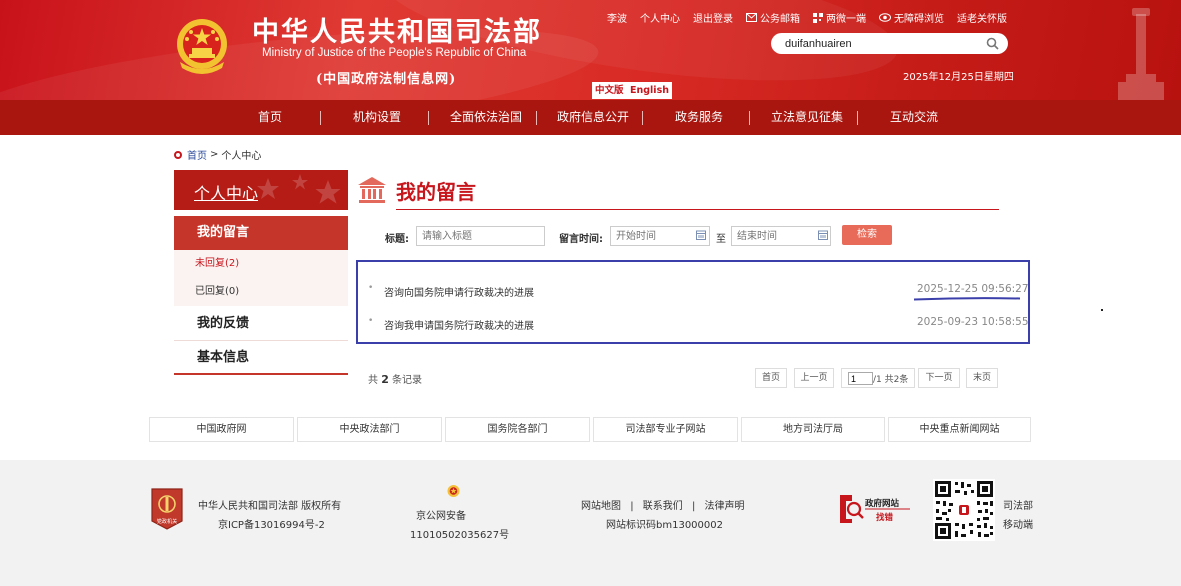  Describe the element at coordinates (813, 429) in the screenshot. I see `link-local-justice: 地方司法厅局` at that location.